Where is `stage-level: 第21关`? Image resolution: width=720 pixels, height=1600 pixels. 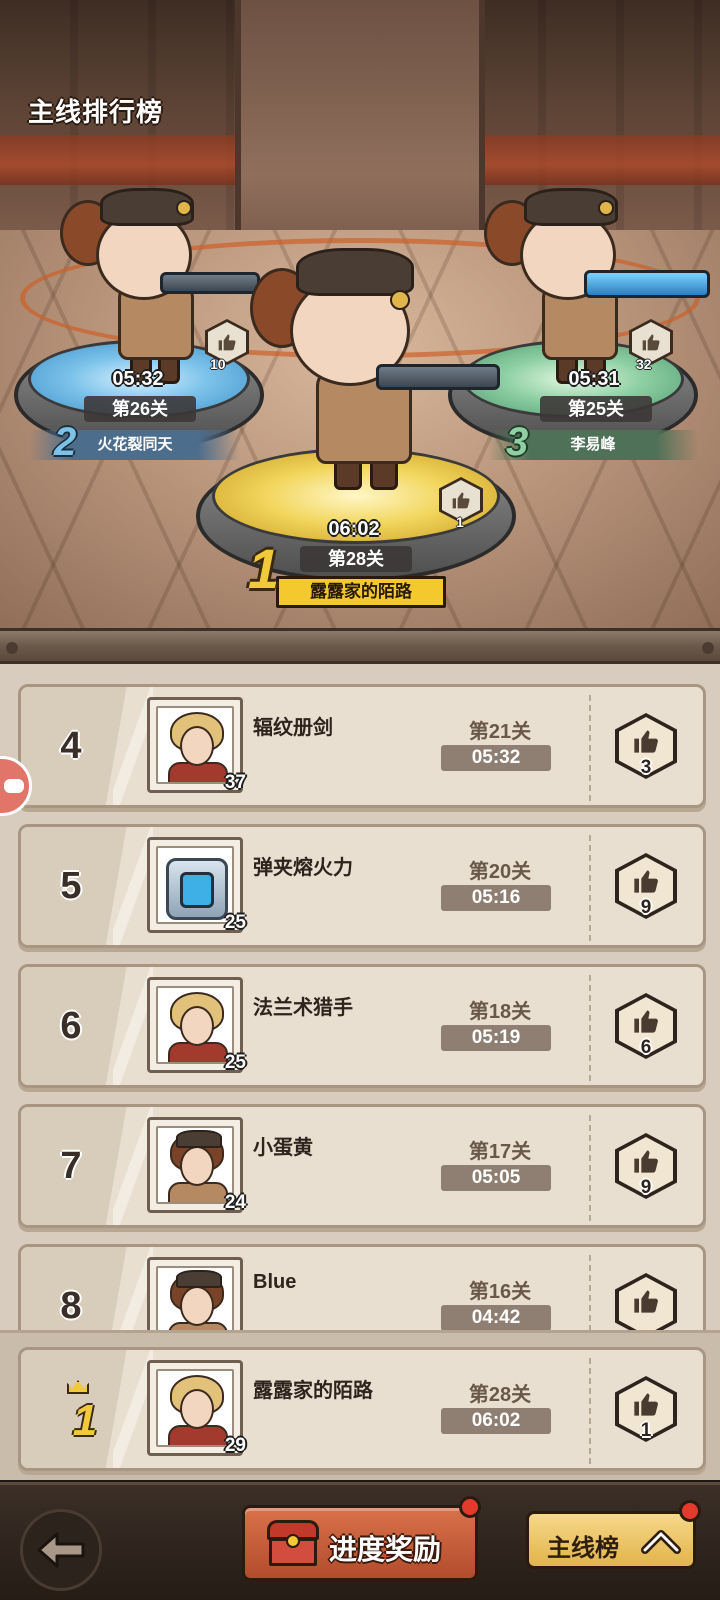
stage-level: 第21关 is located at coordinates (500, 732).